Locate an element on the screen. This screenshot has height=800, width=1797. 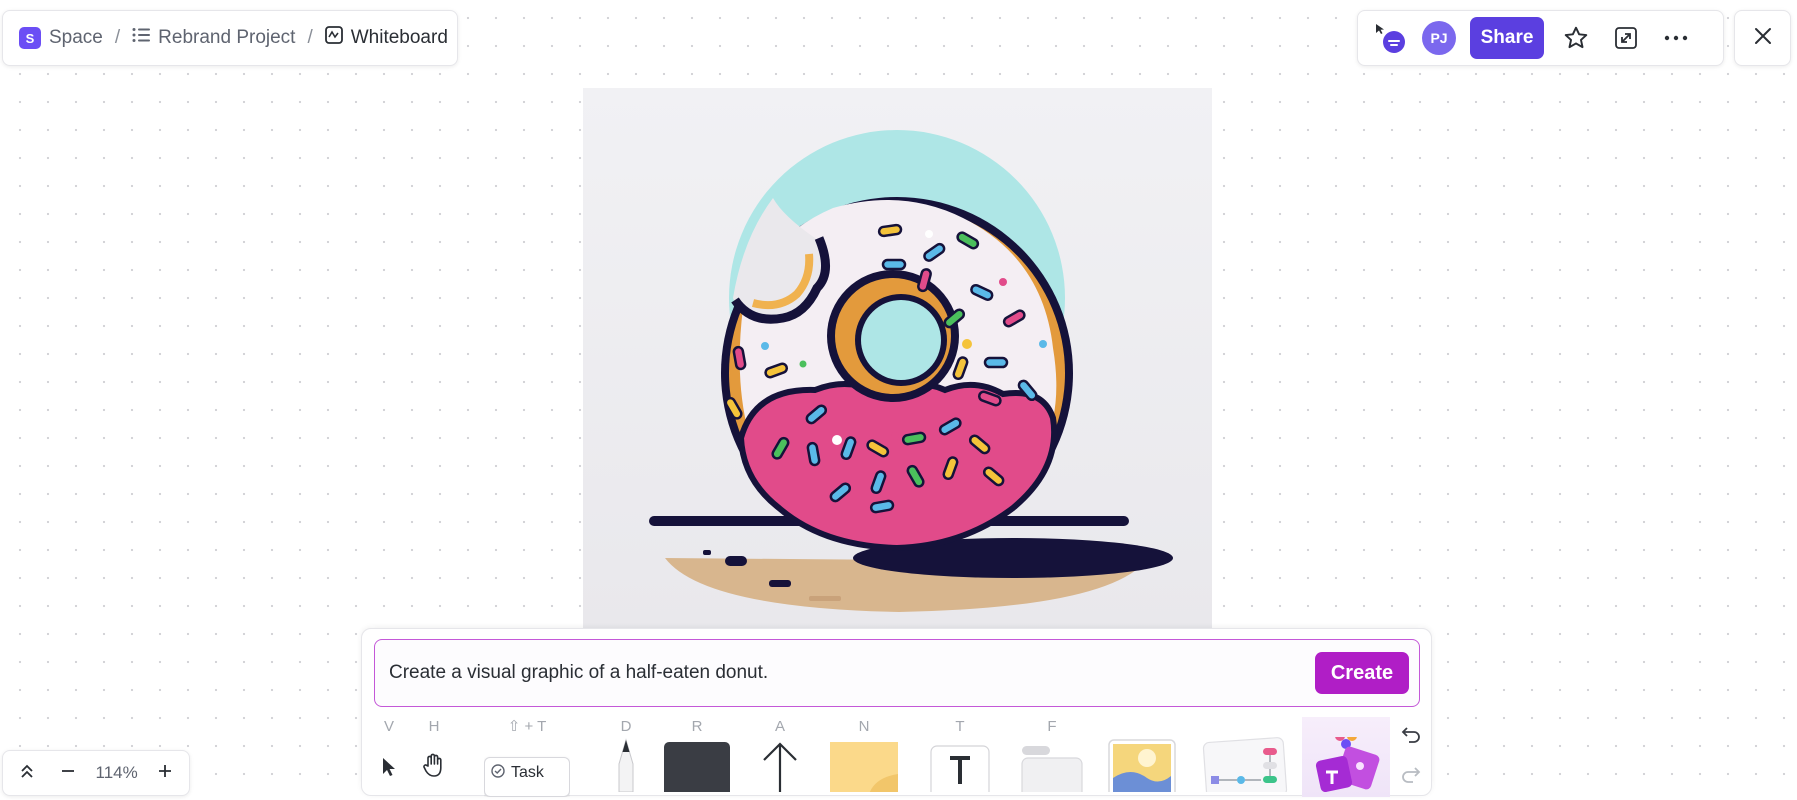
breadcrumb-space: S Space is located at coordinates (61, 38).